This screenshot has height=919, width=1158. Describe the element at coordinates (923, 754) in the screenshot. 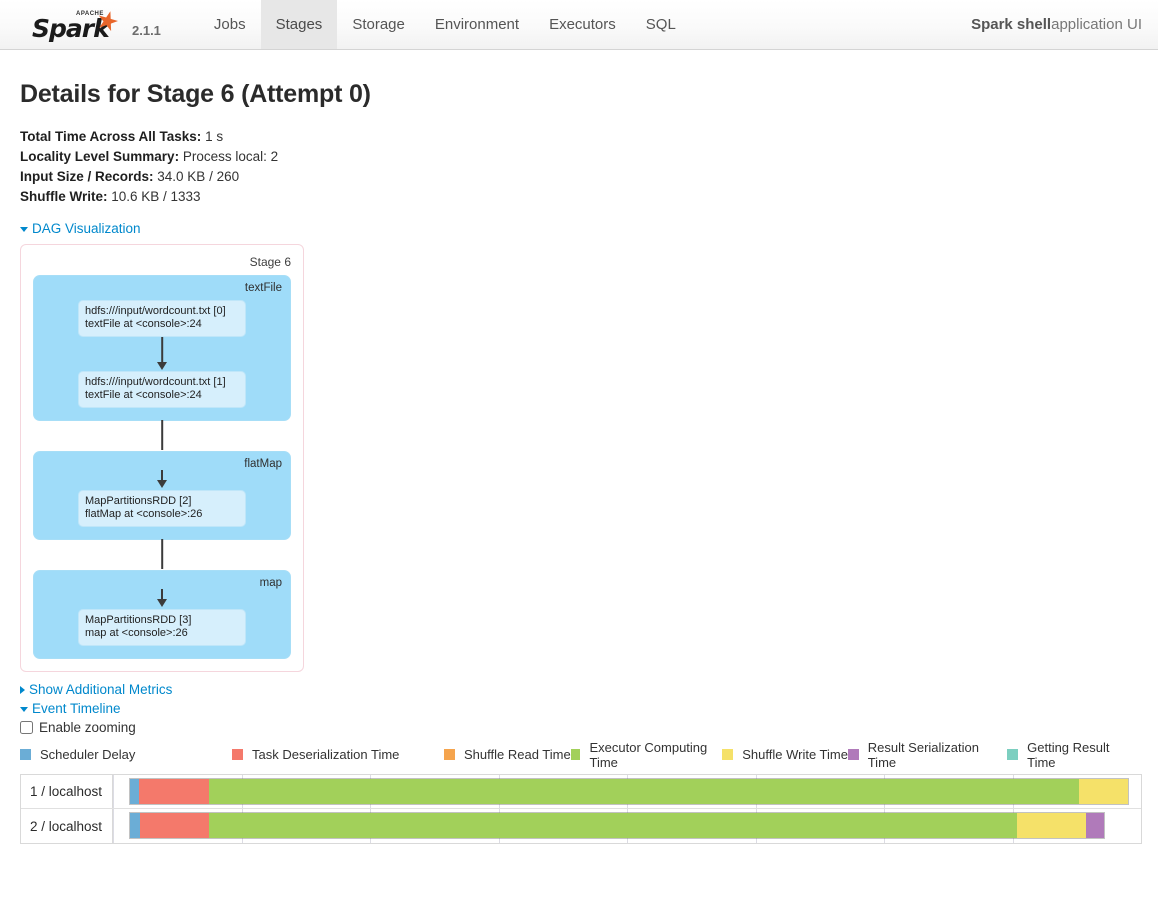

I see `legend-label: Result Serialization Time` at that location.